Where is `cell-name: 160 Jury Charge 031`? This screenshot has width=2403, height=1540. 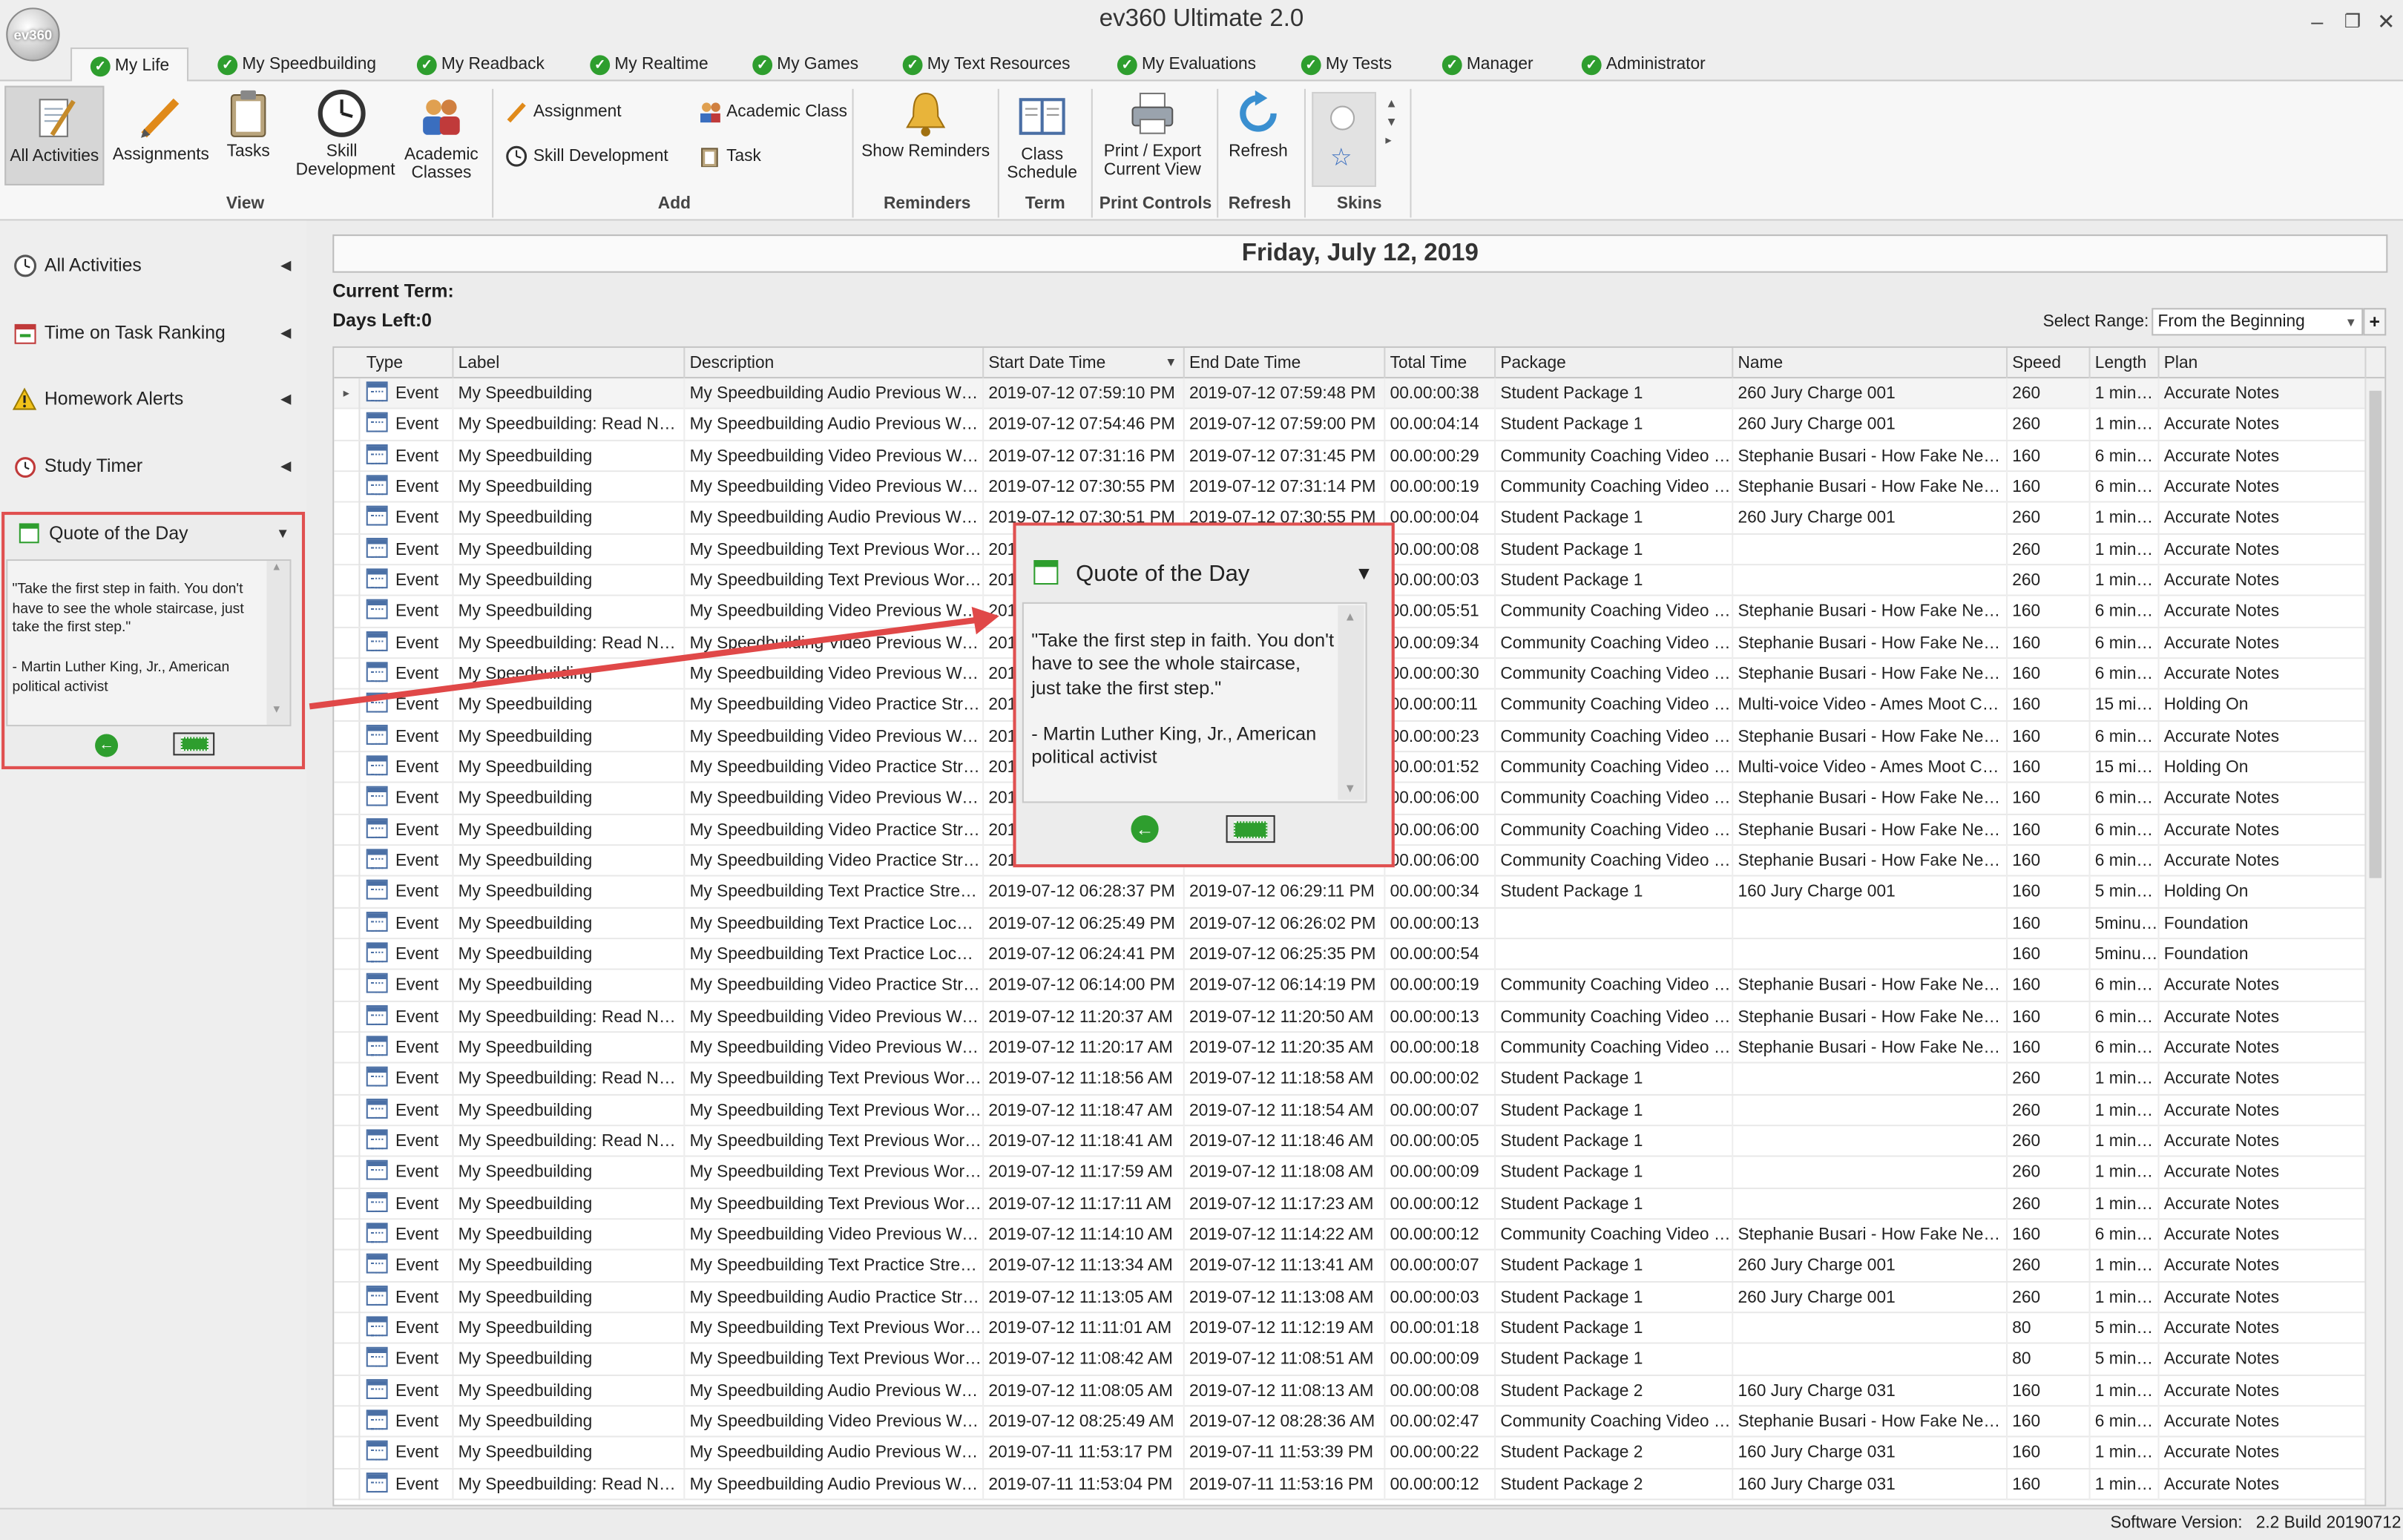
cell-name: 160 Jury Charge 031 is located at coordinates (1870, 1390).